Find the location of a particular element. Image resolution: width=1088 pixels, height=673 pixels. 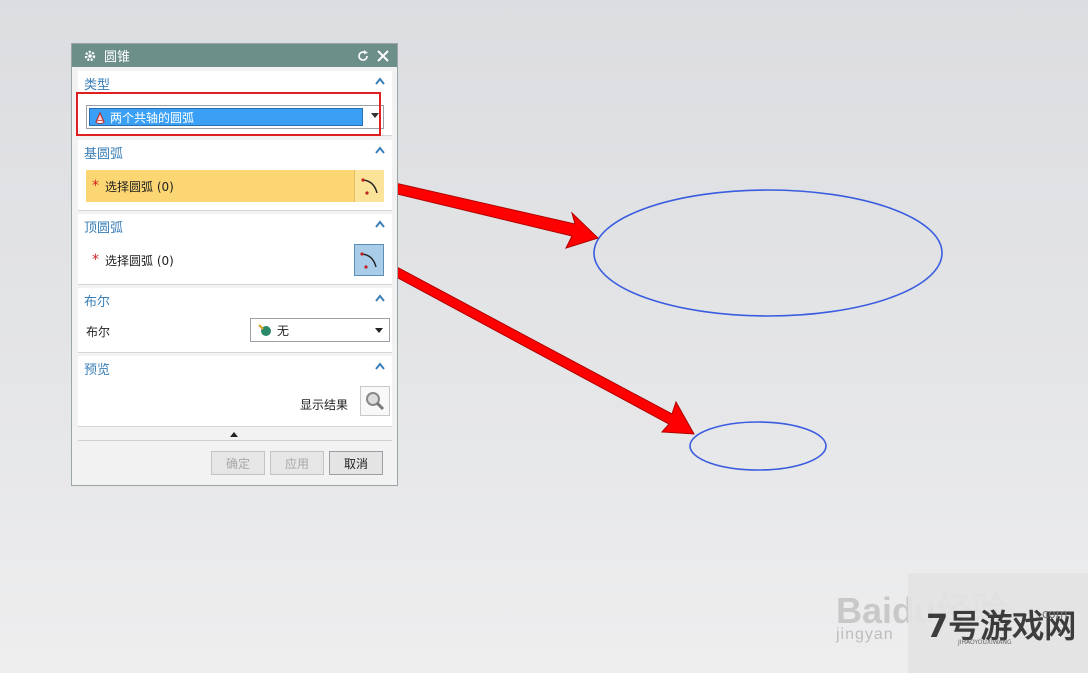

boolean-section: 布尔 布尔 无 is located at coordinates (235, 320).